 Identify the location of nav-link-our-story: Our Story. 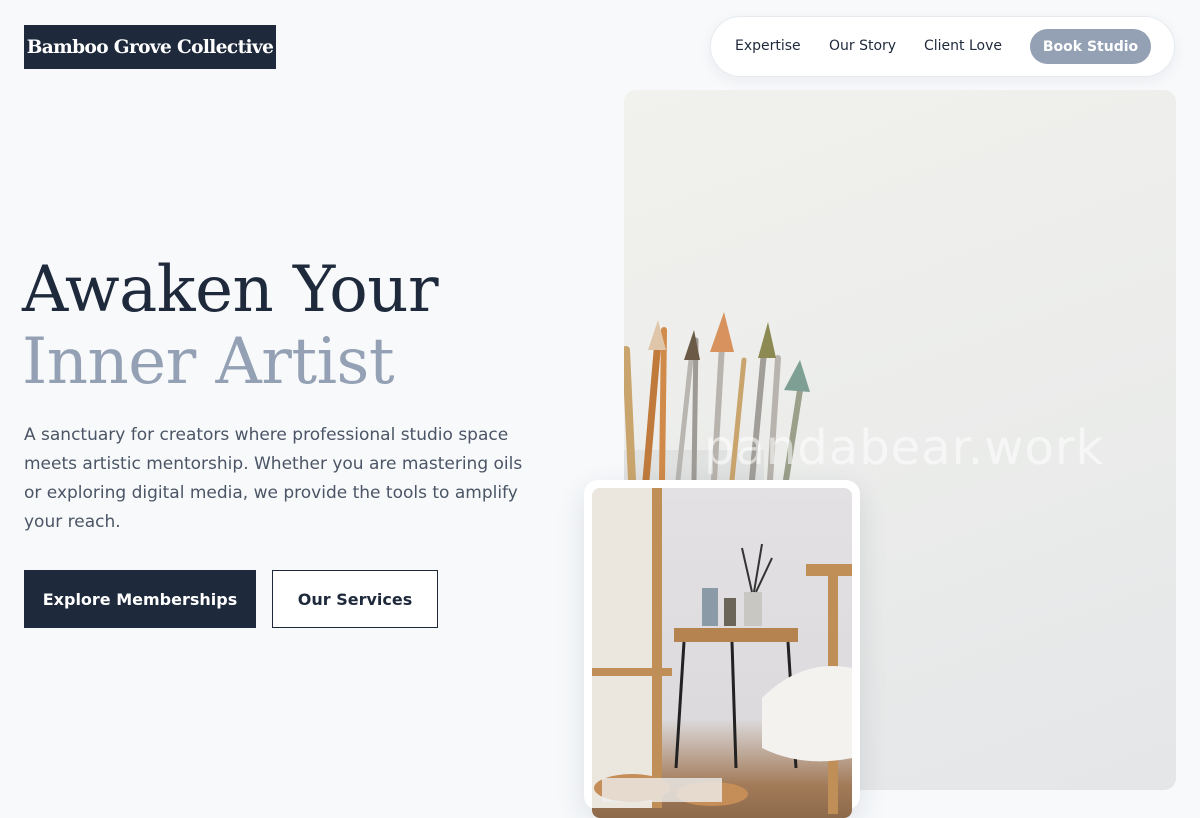
(862, 46).